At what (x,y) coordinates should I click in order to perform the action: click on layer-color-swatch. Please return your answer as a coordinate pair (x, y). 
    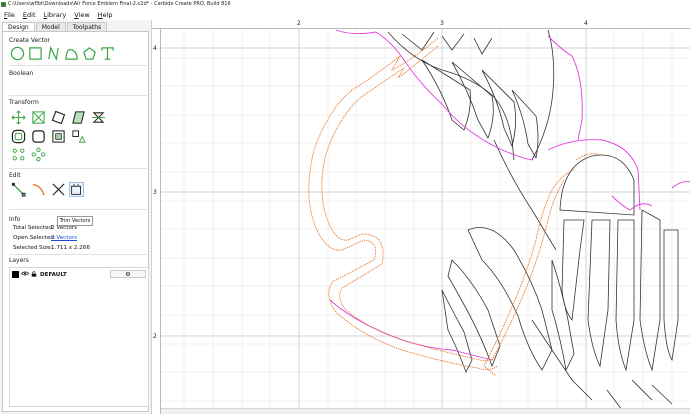
    Looking at the image, I should click on (15, 274).